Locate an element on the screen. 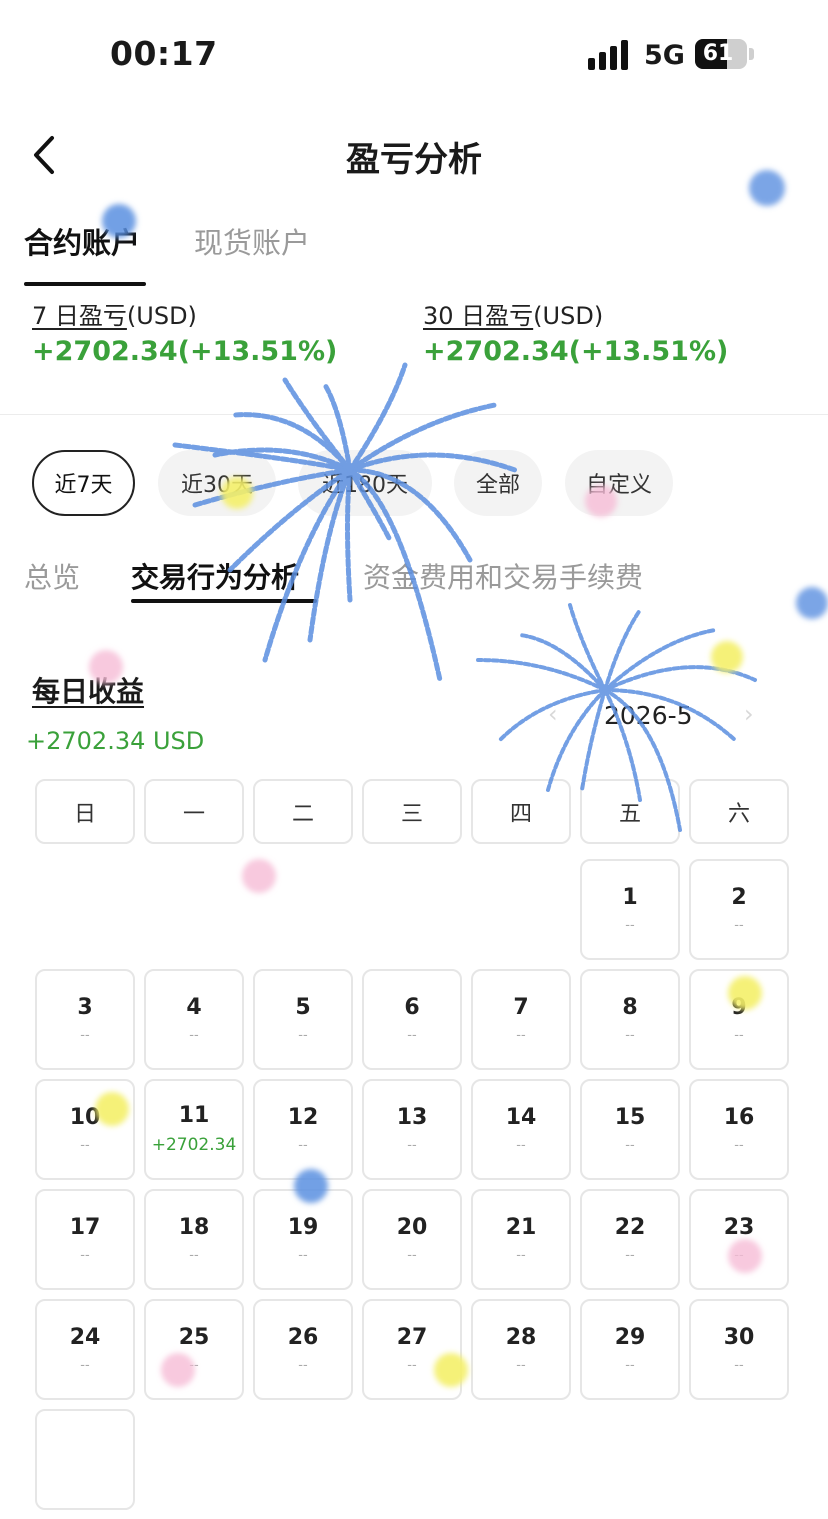 This screenshot has width=828, height=1519. thirty-day-pnl-unit: (USD) is located at coordinates (568, 316).